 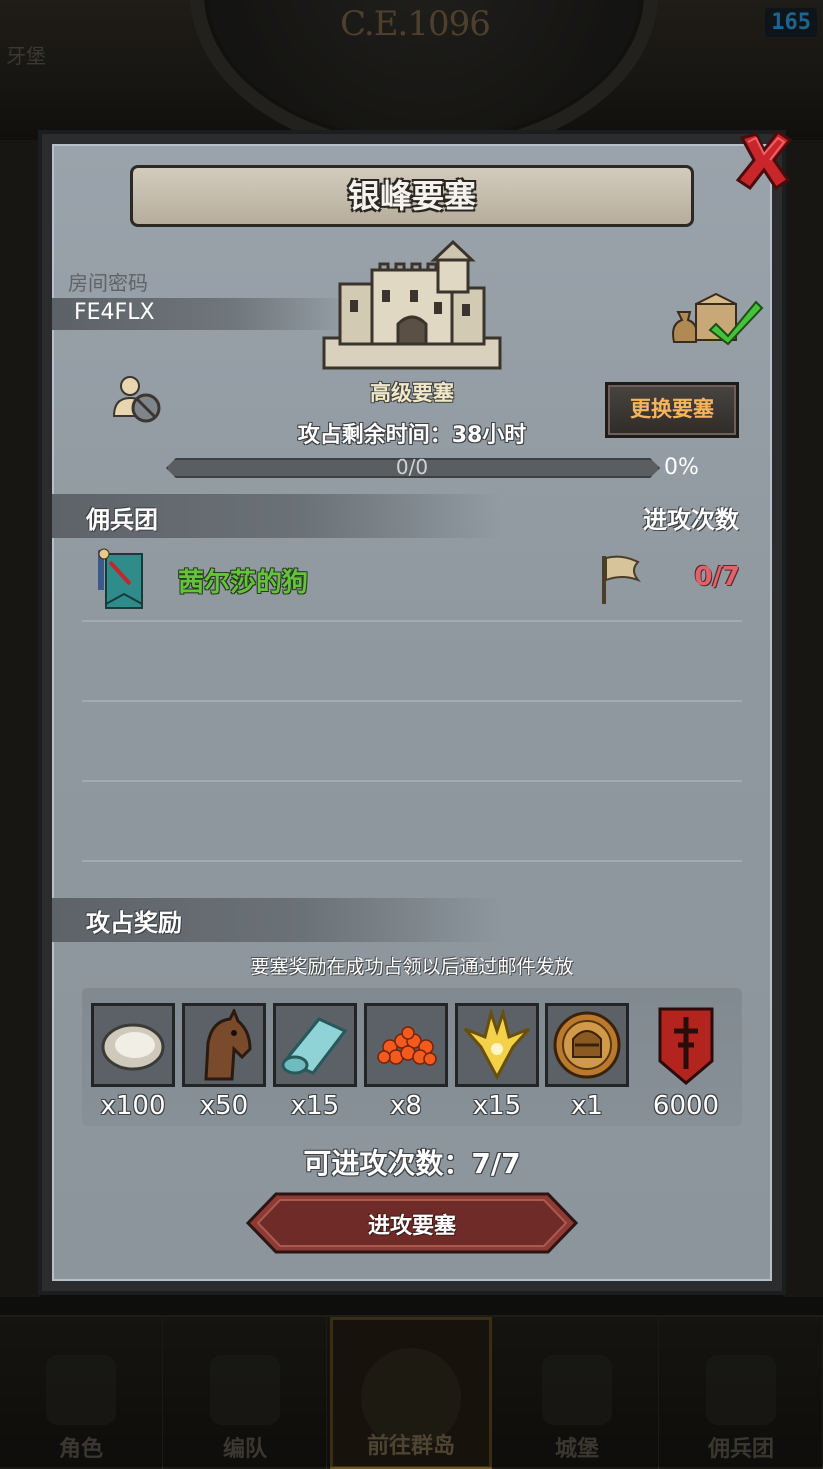 I want to click on progress-percent: 0%, so click(x=681, y=467).